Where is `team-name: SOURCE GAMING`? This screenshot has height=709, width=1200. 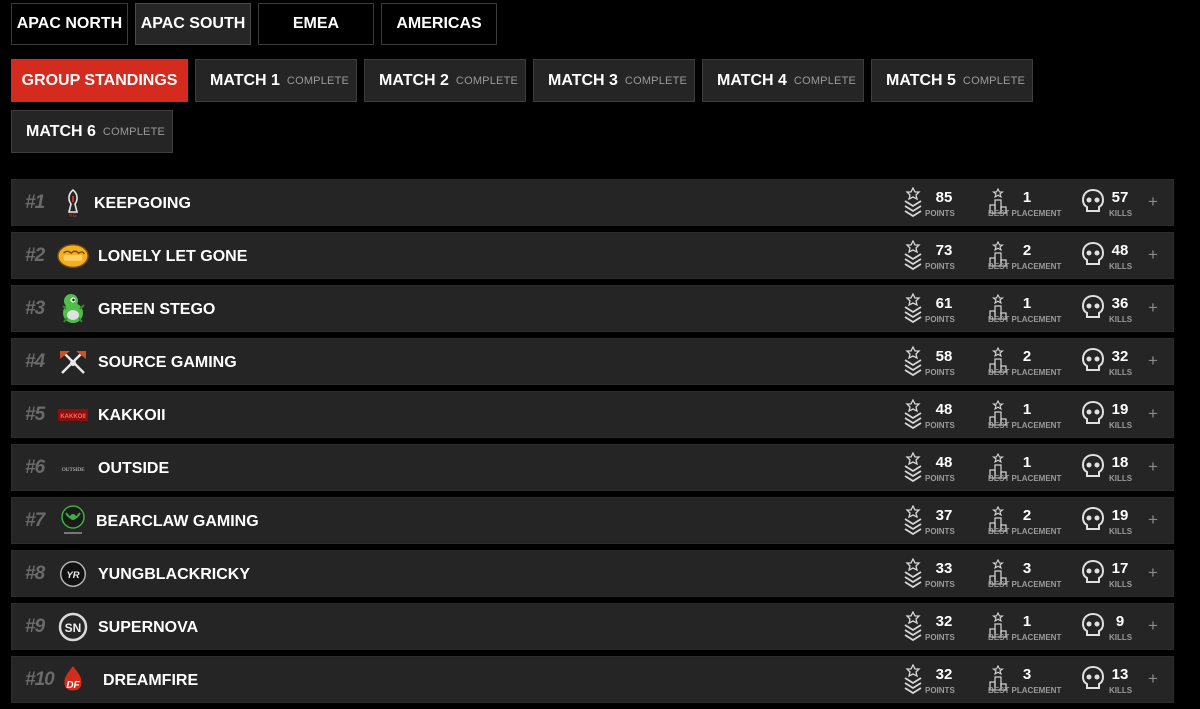 team-name: SOURCE GAMING is located at coordinates (167, 362).